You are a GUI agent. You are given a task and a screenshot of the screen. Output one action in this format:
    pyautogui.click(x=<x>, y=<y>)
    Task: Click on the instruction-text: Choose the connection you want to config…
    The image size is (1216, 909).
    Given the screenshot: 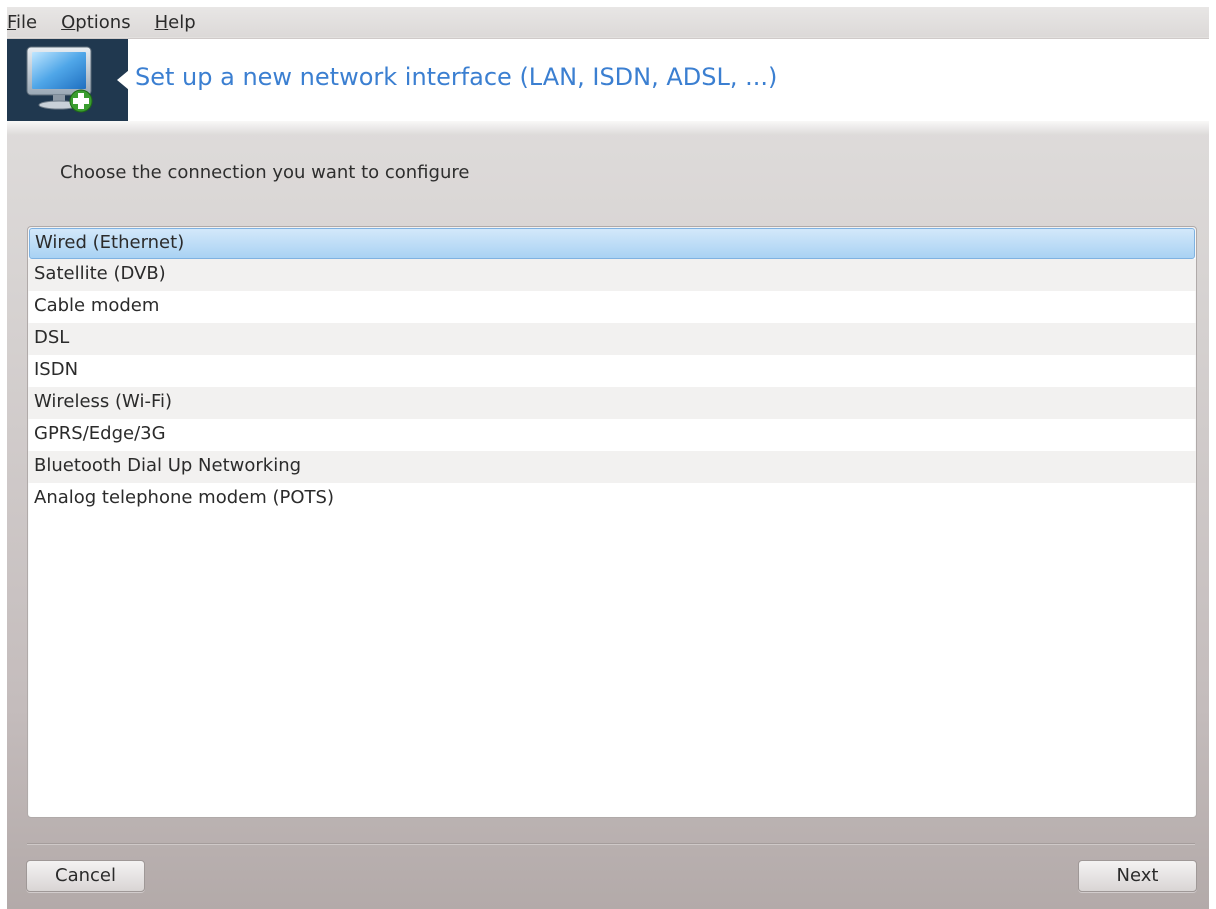 What is the action you would take?
    pyautogui.click(x=265, y=172)
    